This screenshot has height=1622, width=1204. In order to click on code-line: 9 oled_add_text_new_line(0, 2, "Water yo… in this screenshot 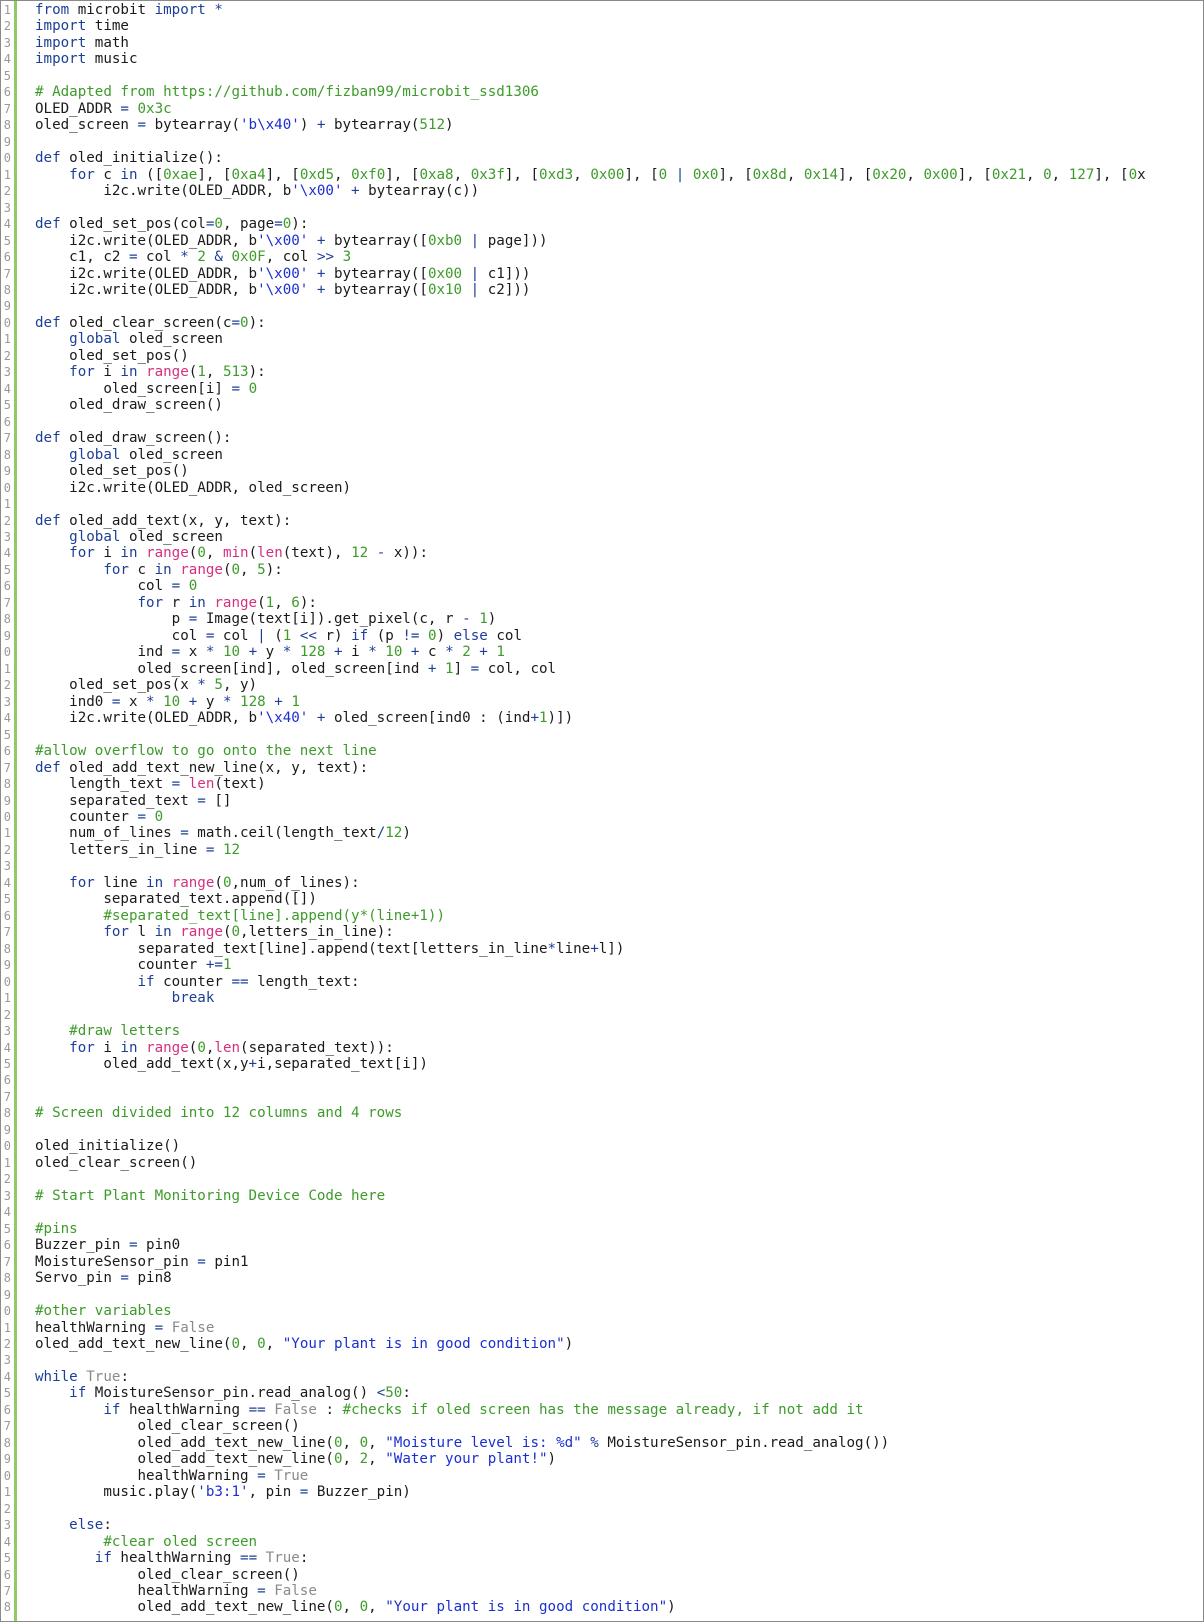, I will do `click(602, 1459)`.